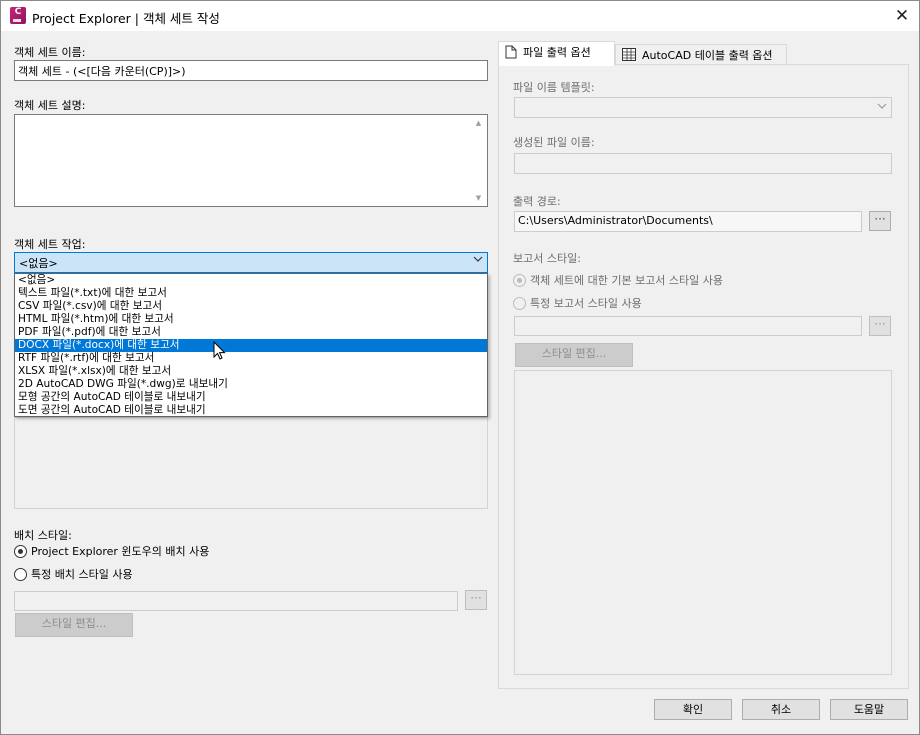  Describe the element at coordinates (703, 163) in the screenshot. I see `generated-filename-input` at that location.